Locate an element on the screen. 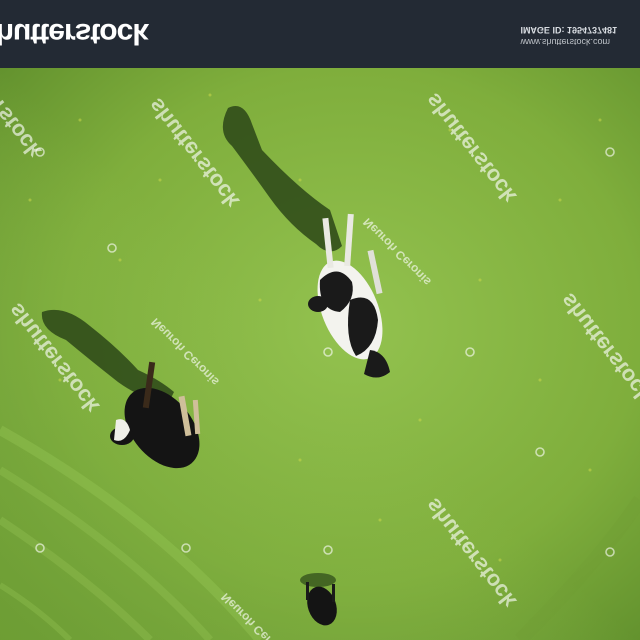 This screenshot has width=640, height=640. image-id: IMAGE ID: 1954737481 is located at coordinates (568, 30).